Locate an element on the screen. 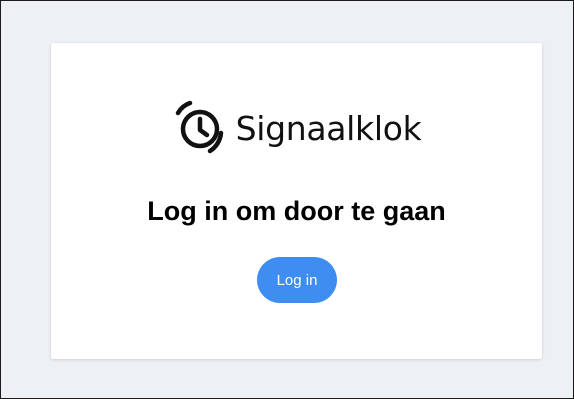 The width and height of the screenshot is (574, 399). app-logo: Signaalklok is located at coordinates (296, 128).